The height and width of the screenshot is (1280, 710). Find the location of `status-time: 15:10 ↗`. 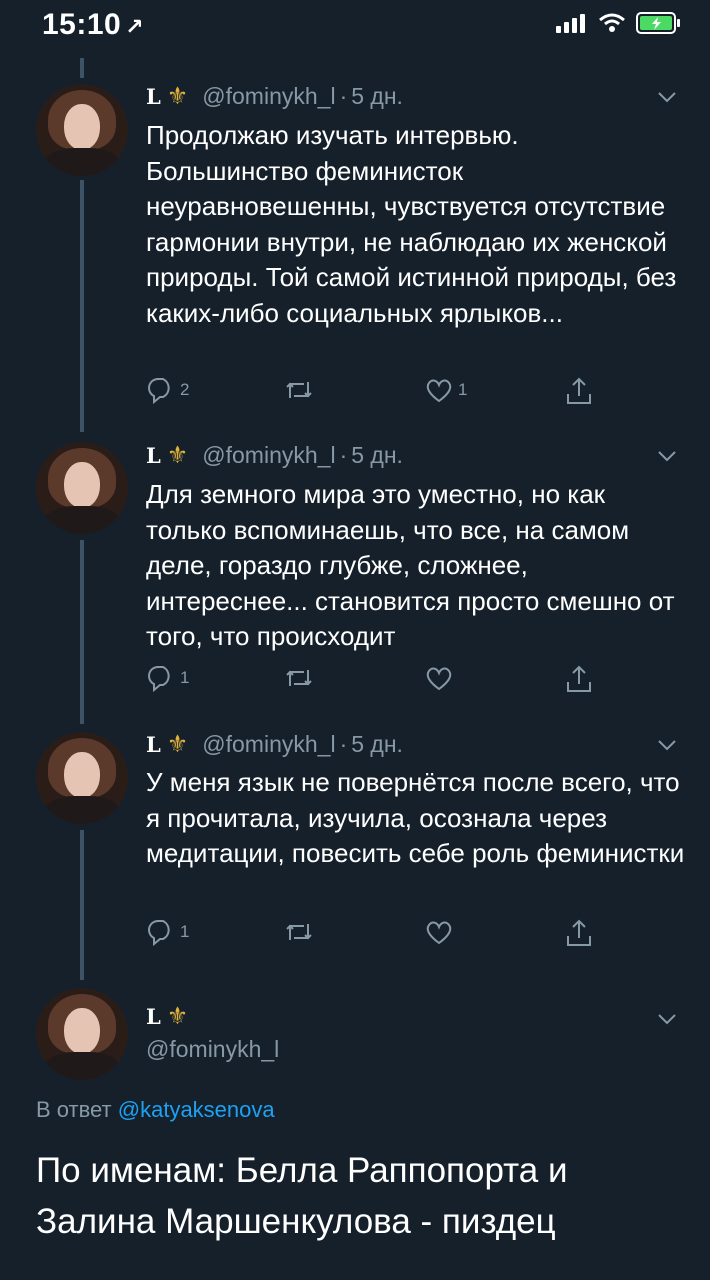

status-time: 15:10 ↗ is located at coordinates (93, 25).